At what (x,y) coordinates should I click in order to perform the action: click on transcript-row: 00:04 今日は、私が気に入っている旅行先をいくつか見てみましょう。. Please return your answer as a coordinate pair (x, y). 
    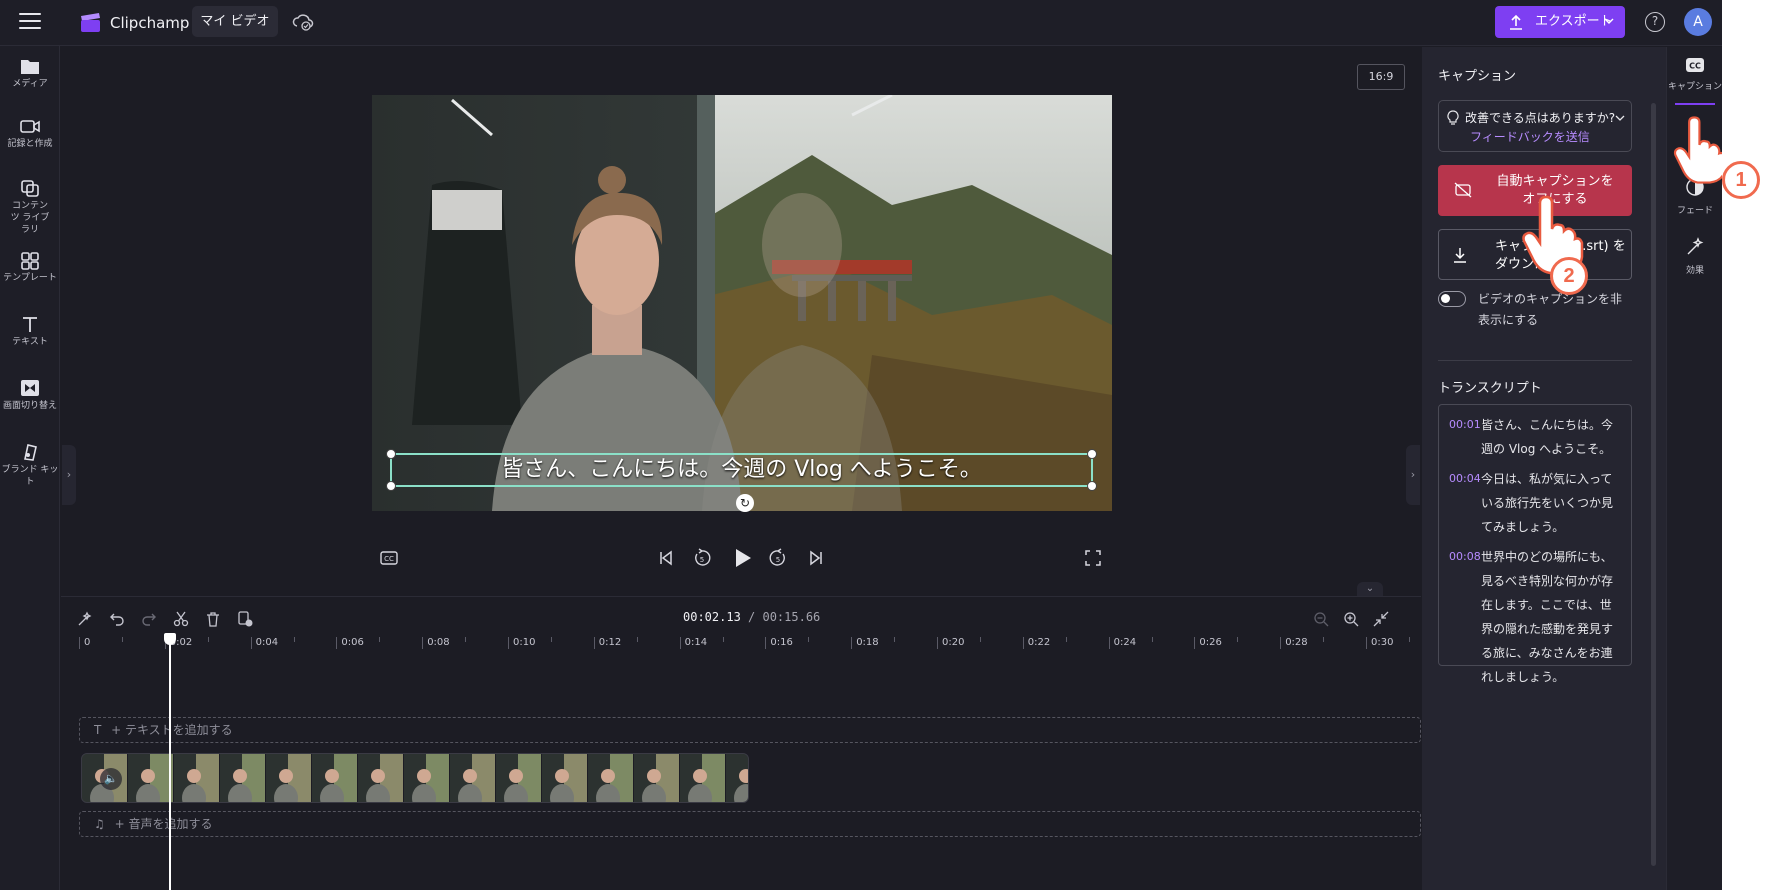
    Looking at the image, I should click on (1536, 503).